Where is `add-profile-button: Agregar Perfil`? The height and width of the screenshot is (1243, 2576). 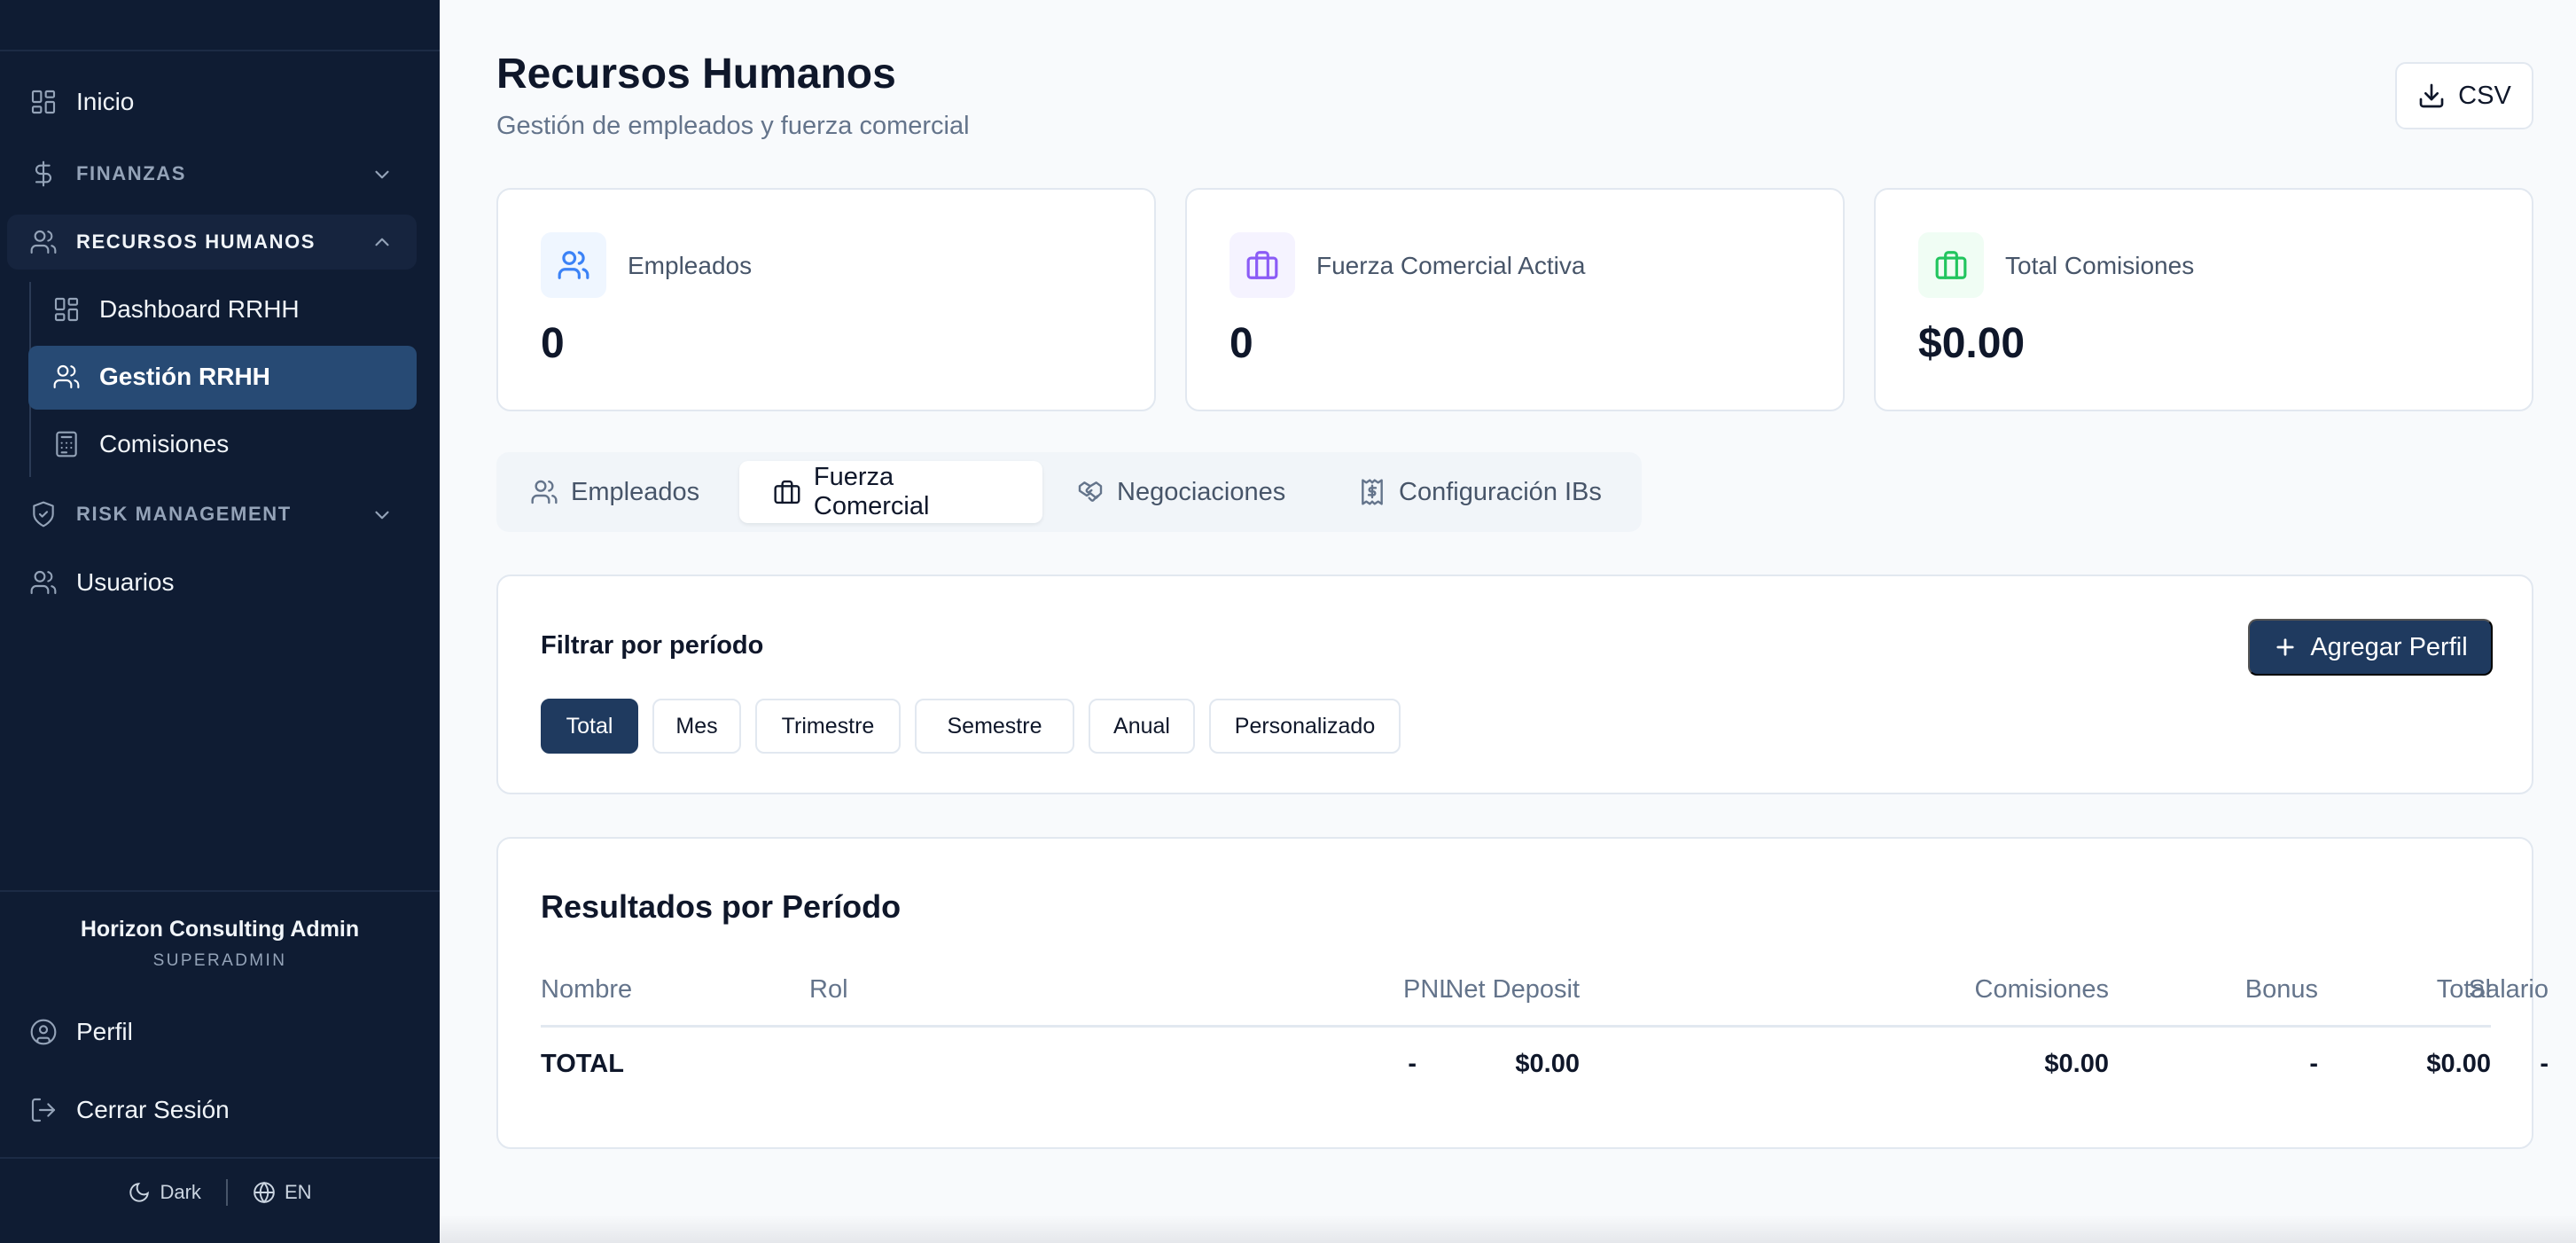 add-profile-button: Agregar Perfil is located at coordinates (2370, 647).